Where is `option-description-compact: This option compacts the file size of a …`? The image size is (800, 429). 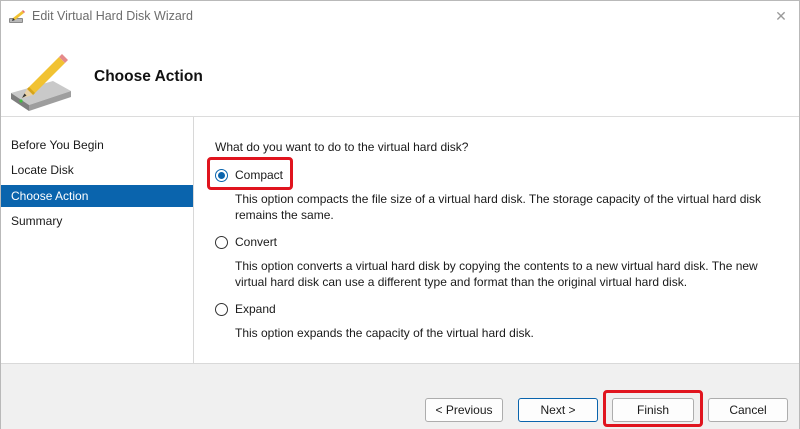
option-description-compact: This option compacts the file size of a … is located at coordinates (515, 207).